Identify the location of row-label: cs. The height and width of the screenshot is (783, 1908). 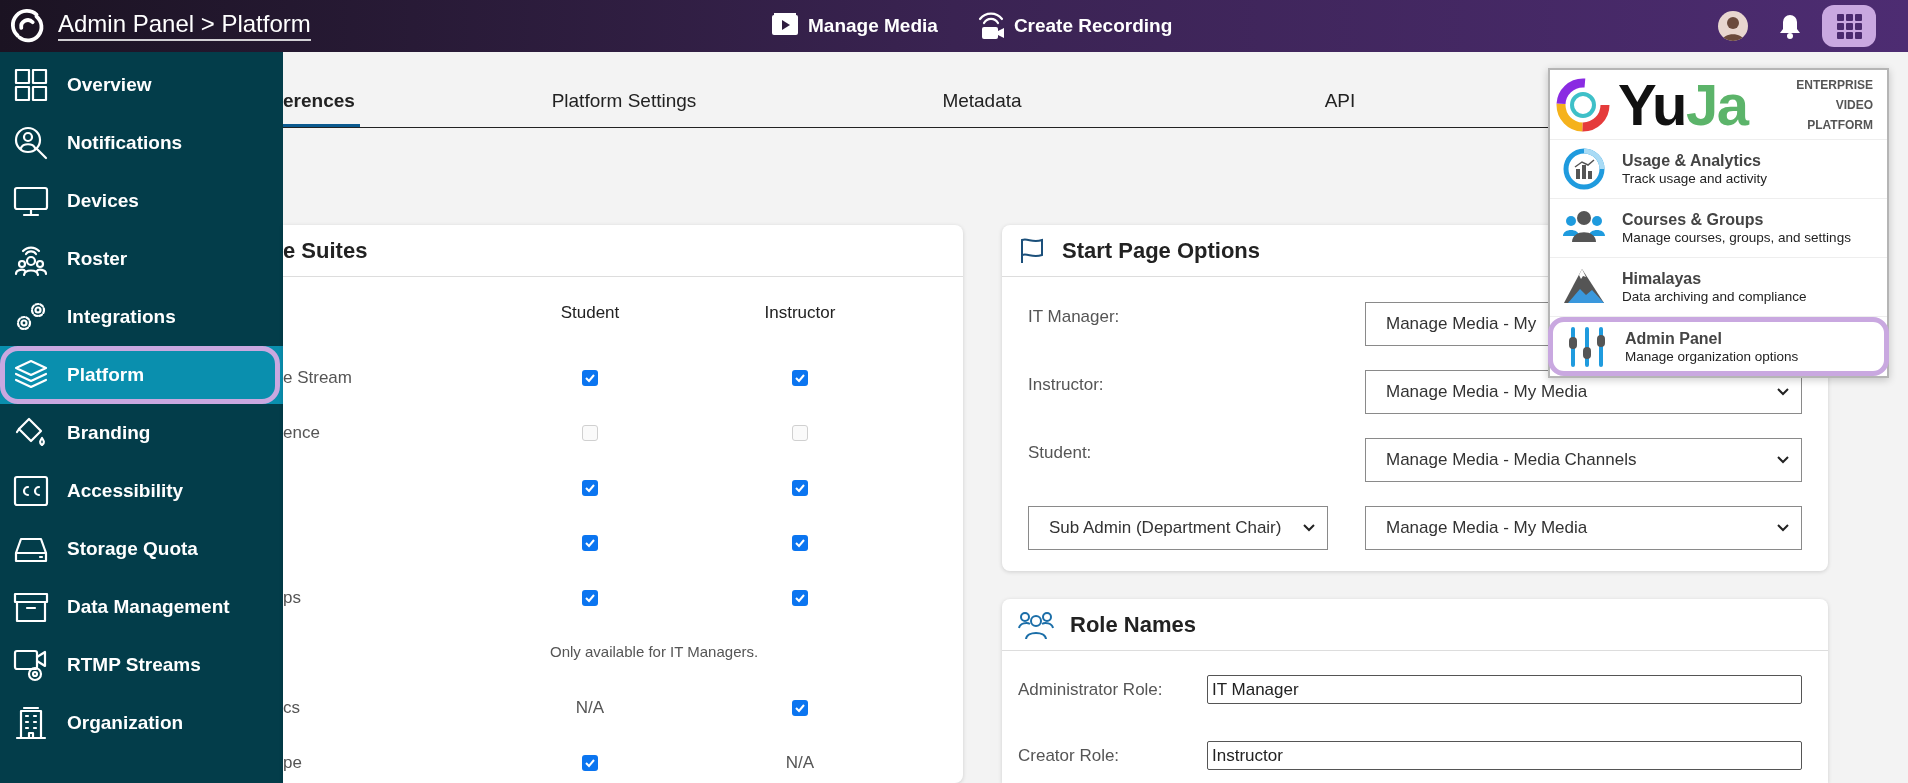
(291, 707).